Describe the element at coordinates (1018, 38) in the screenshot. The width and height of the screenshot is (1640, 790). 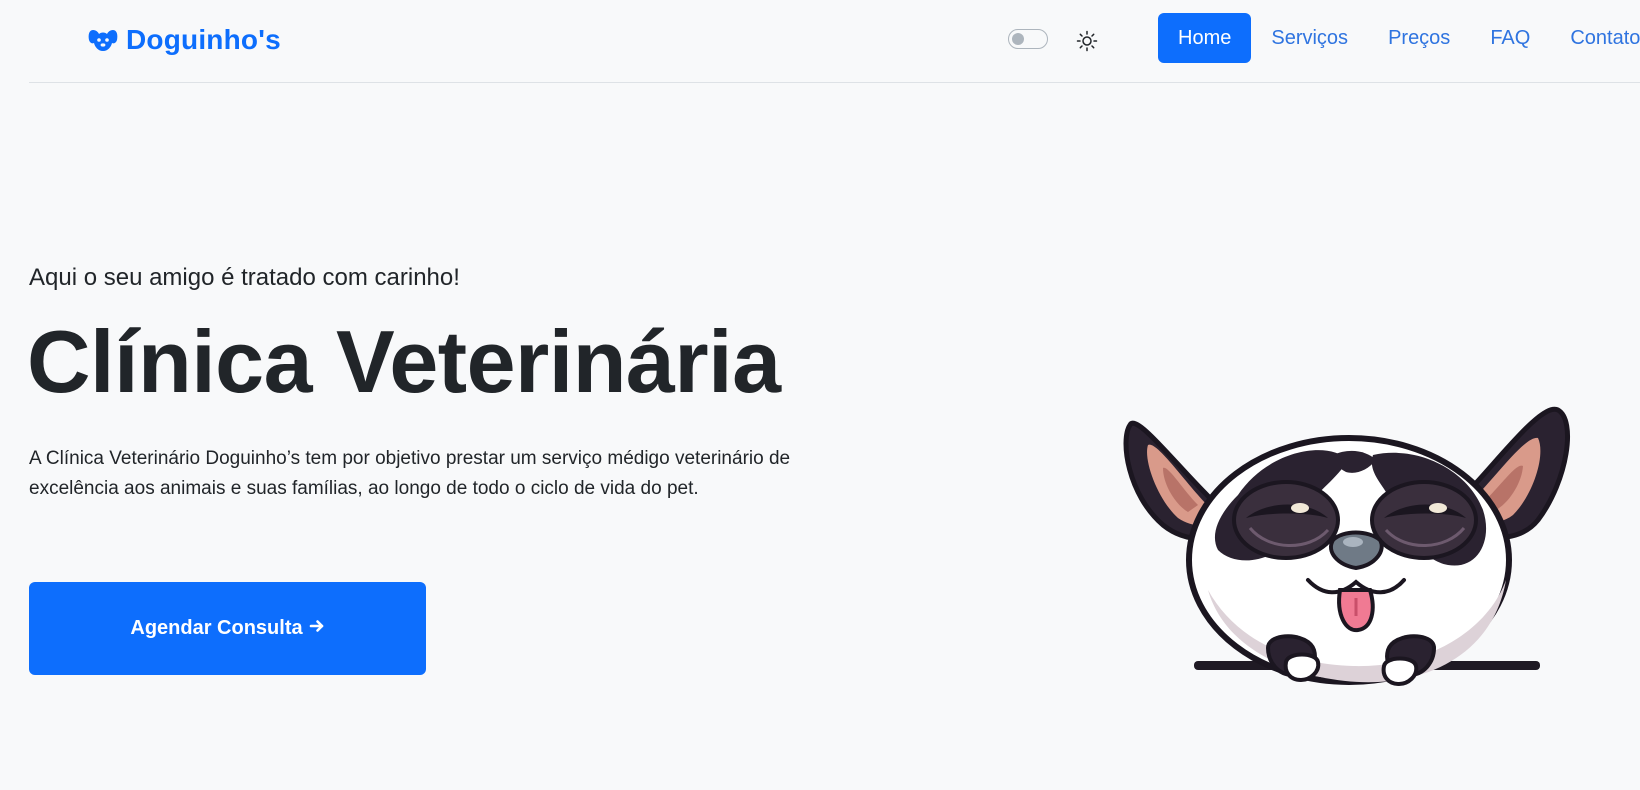
I see `theme-toggle-knob` at that location.